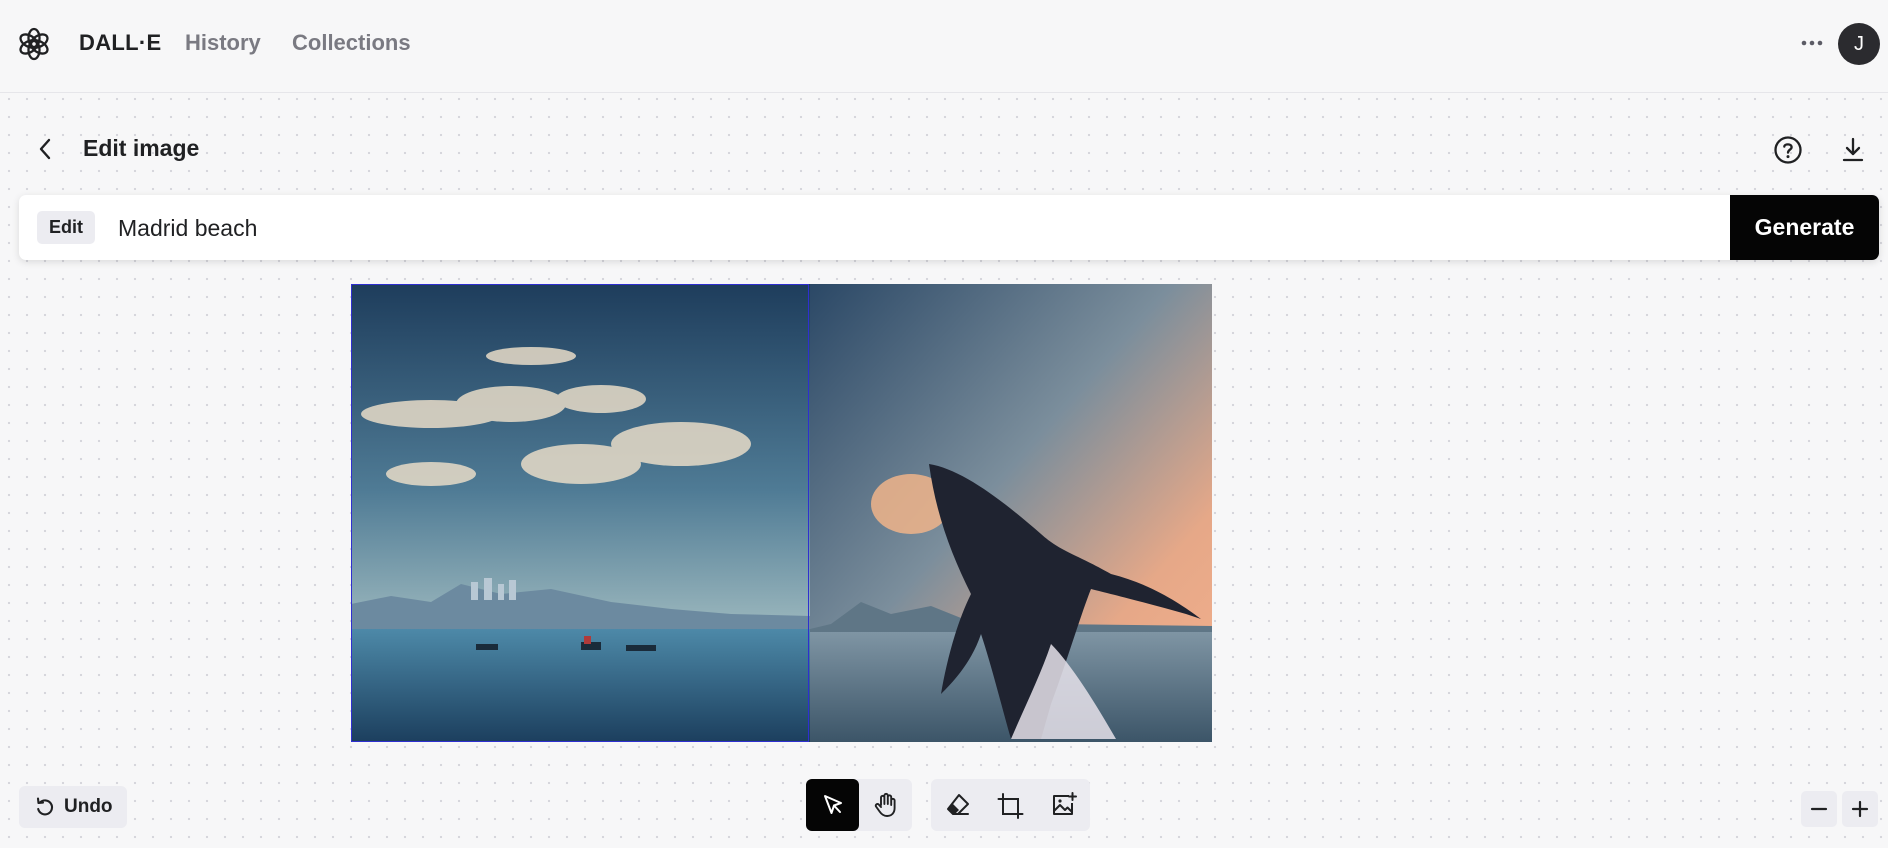  Describe the element at coordinates (1853, 150) in the screenshot. I see `download-icon` at that location.